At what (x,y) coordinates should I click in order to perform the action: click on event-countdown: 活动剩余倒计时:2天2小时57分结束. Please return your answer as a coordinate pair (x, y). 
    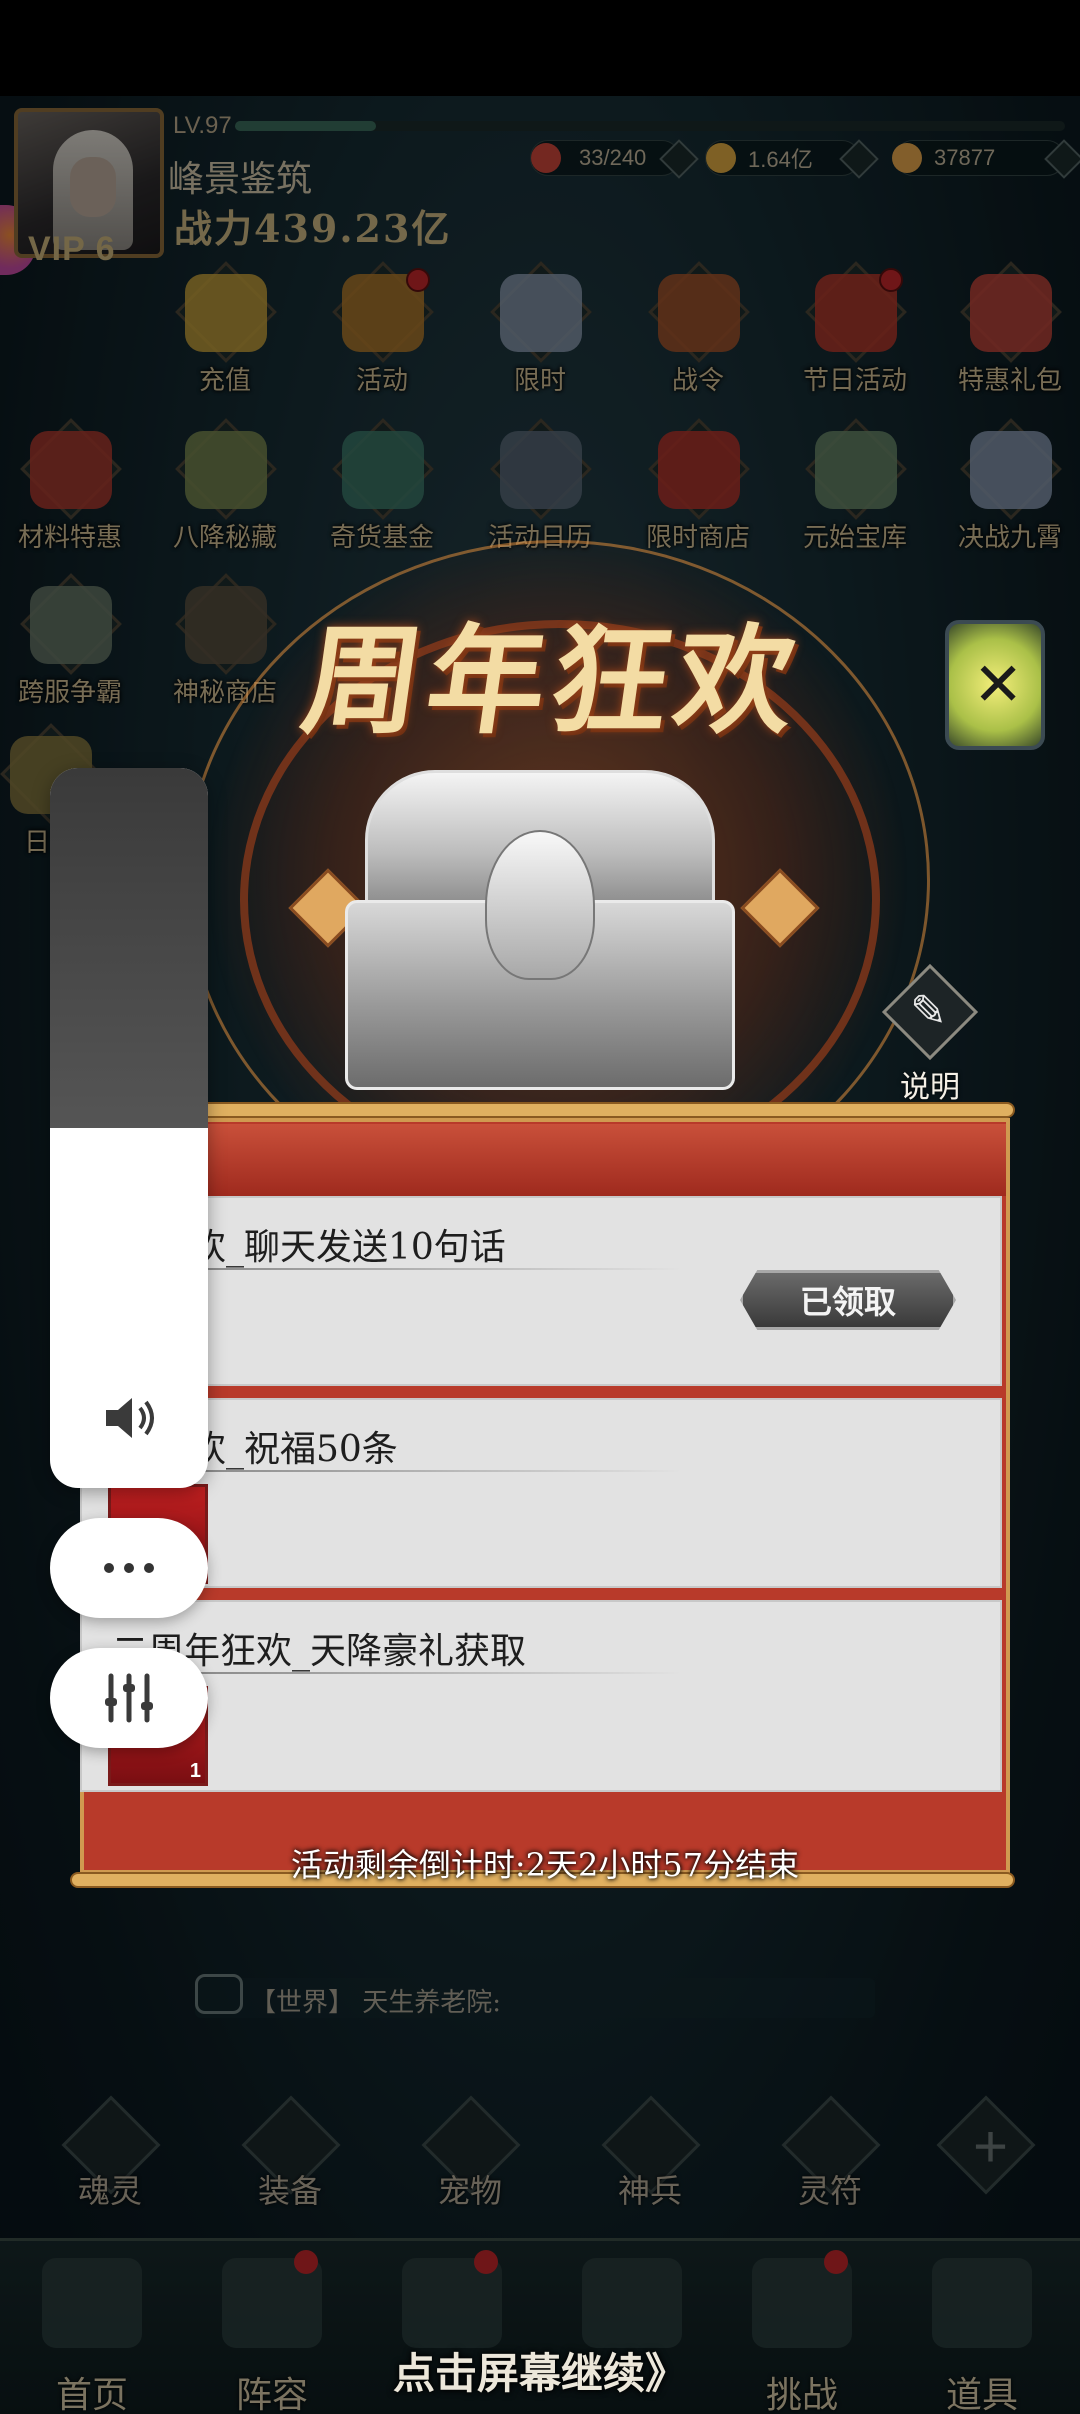
    Looking at the image, I should click on (545, 1865).